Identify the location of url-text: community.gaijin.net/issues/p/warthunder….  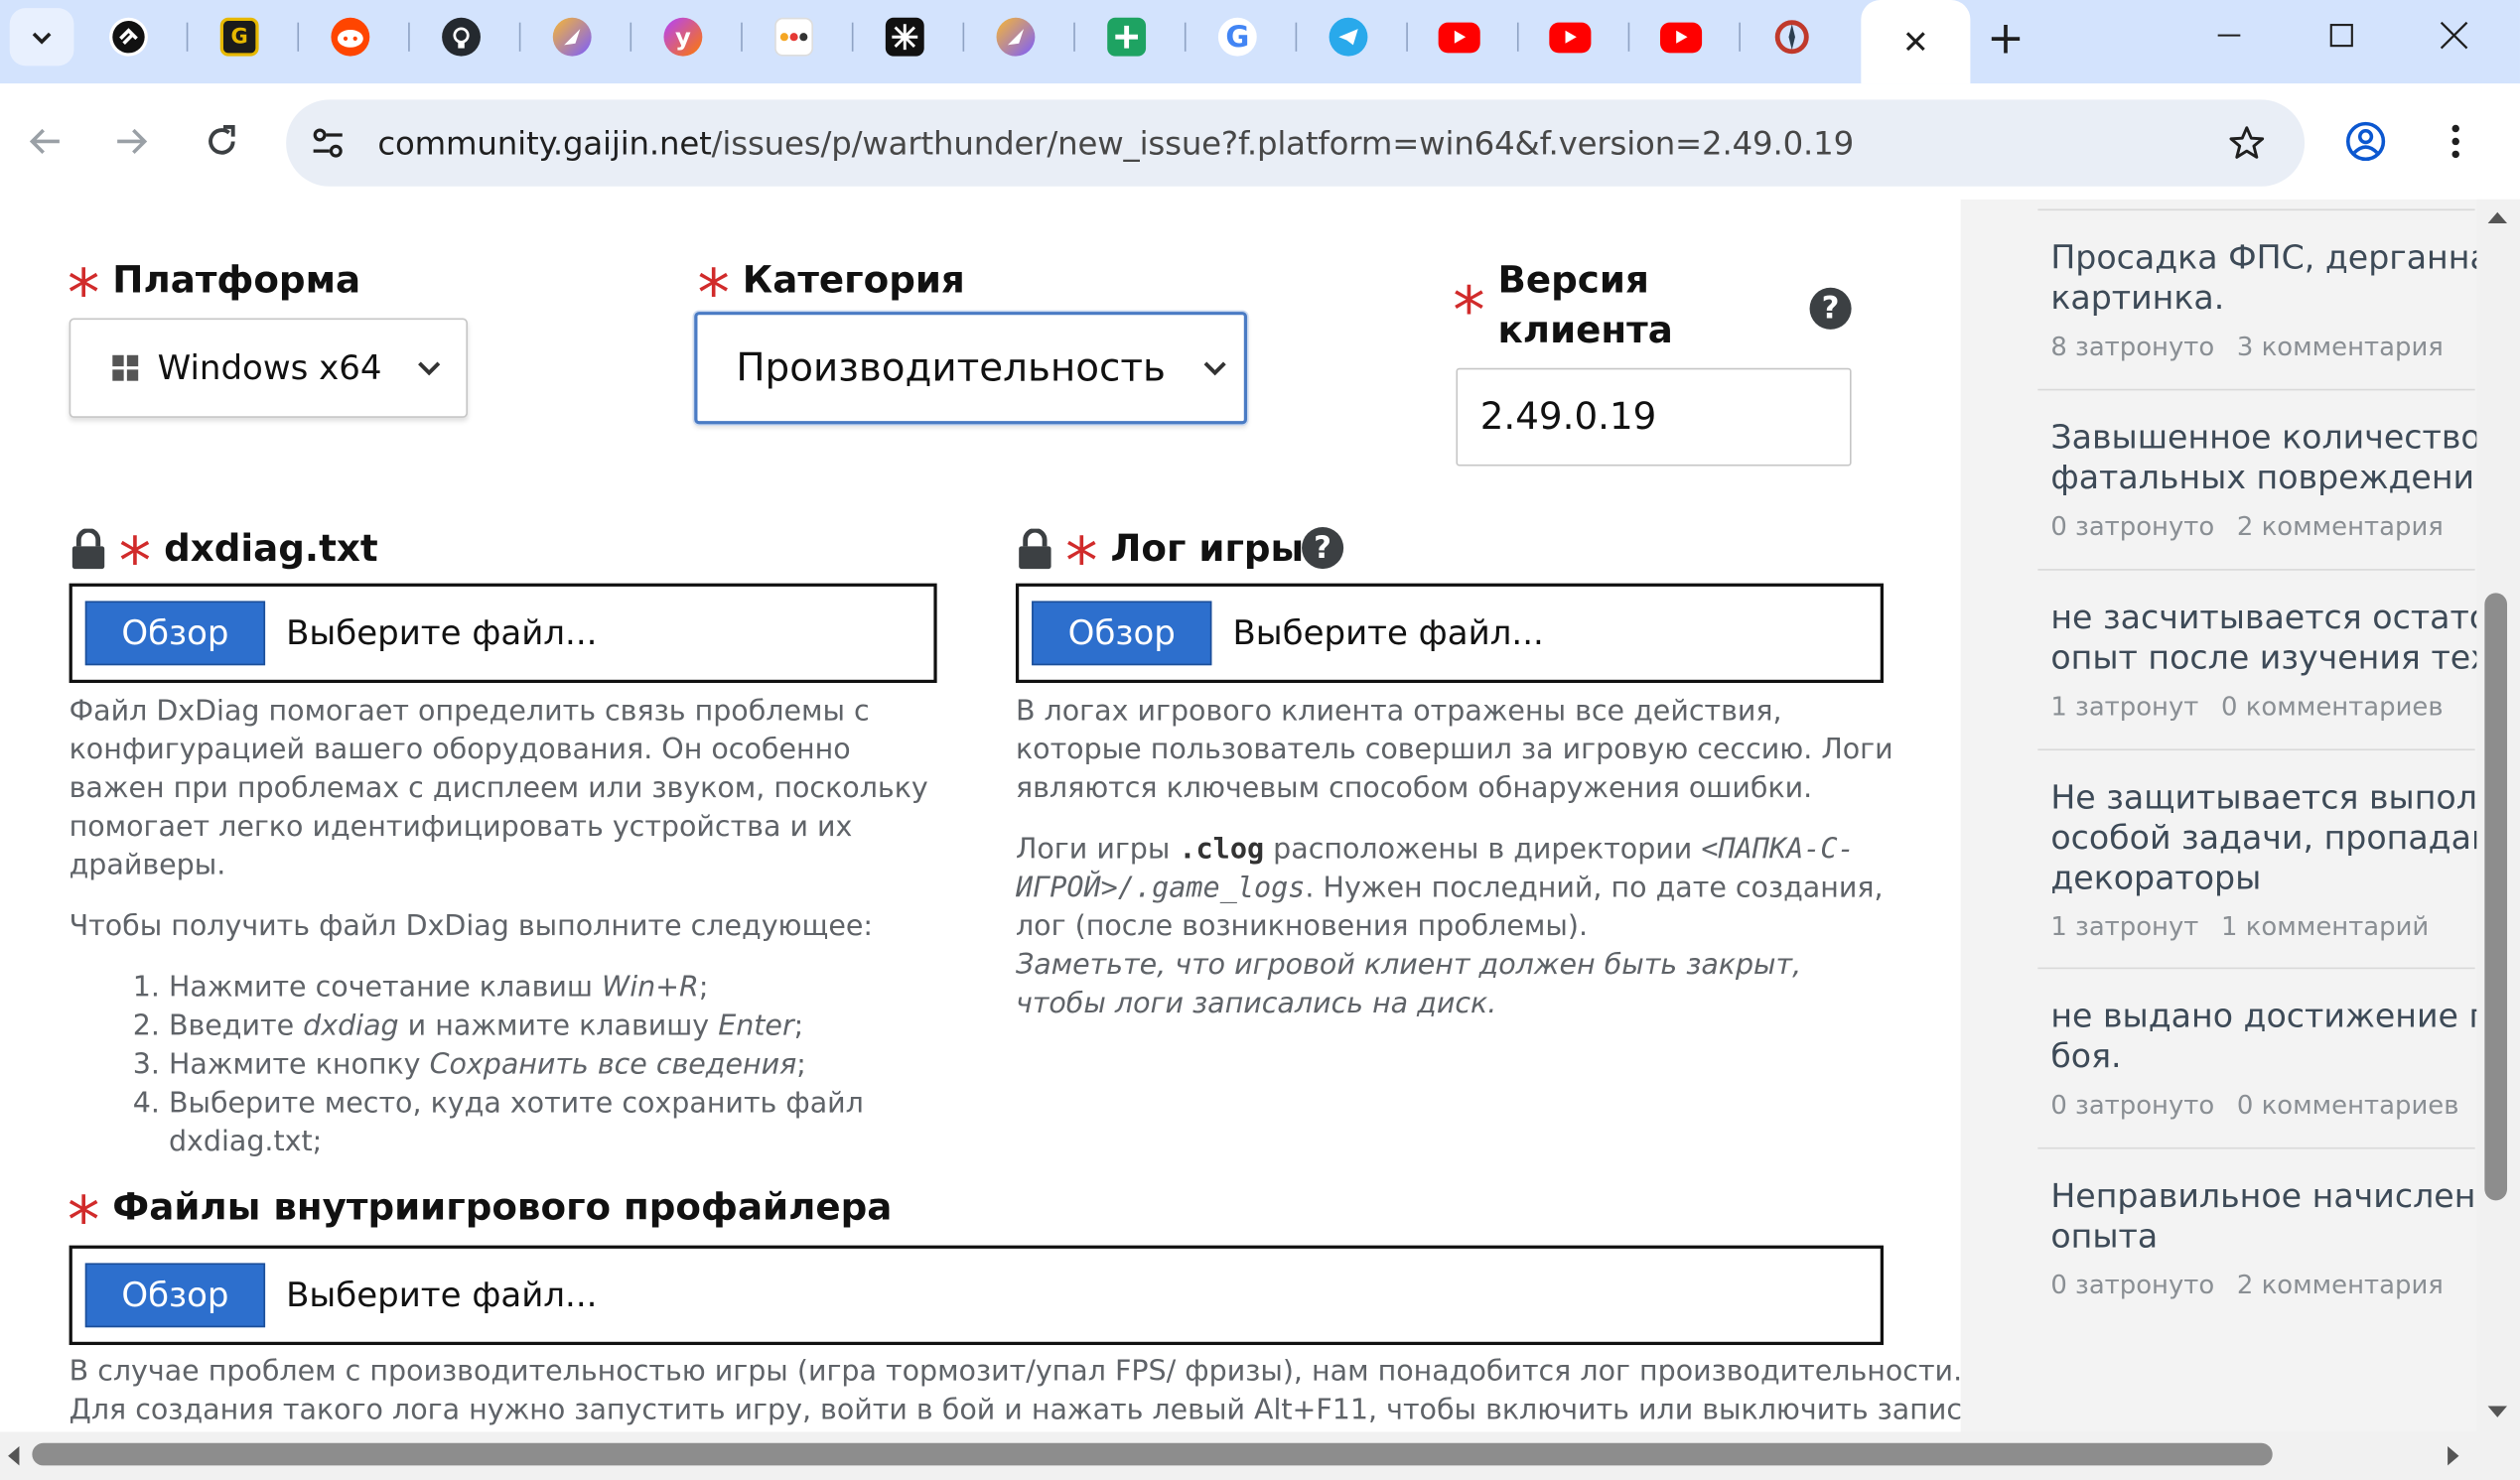
(1115, 143).